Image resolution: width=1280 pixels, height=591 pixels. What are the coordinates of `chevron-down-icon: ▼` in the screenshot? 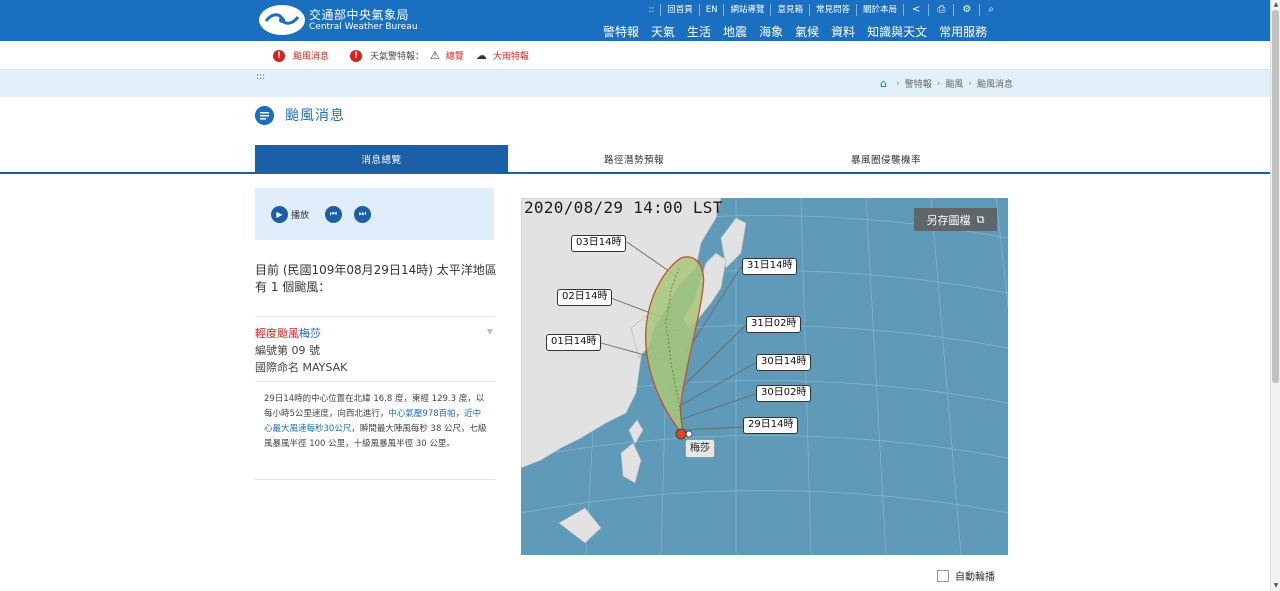 It's located at (490, 331).